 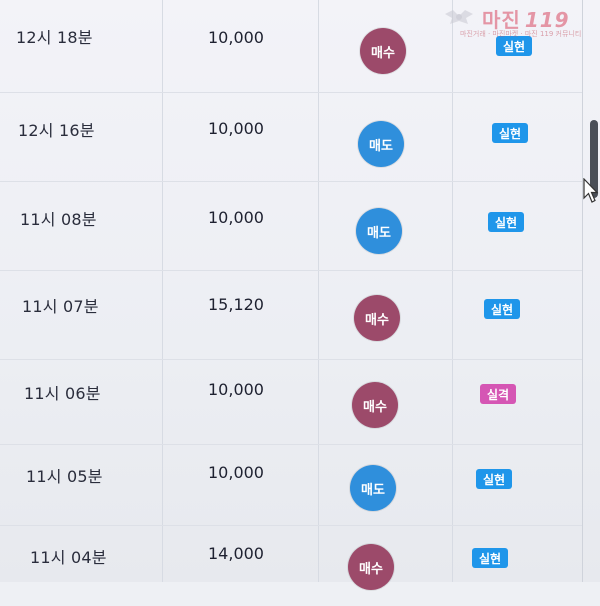 I want to click on trade-amount: 14,000, so click(x=236, y=553).